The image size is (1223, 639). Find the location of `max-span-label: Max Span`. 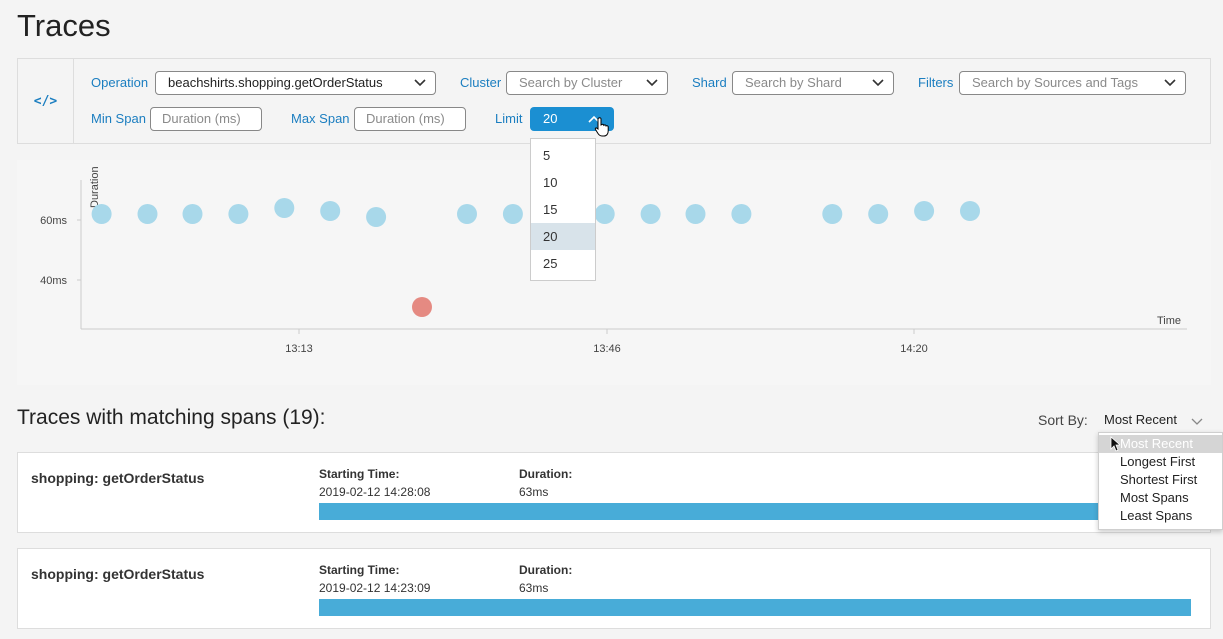

max-span-label: Max Span is located at coordinates (320, 118).